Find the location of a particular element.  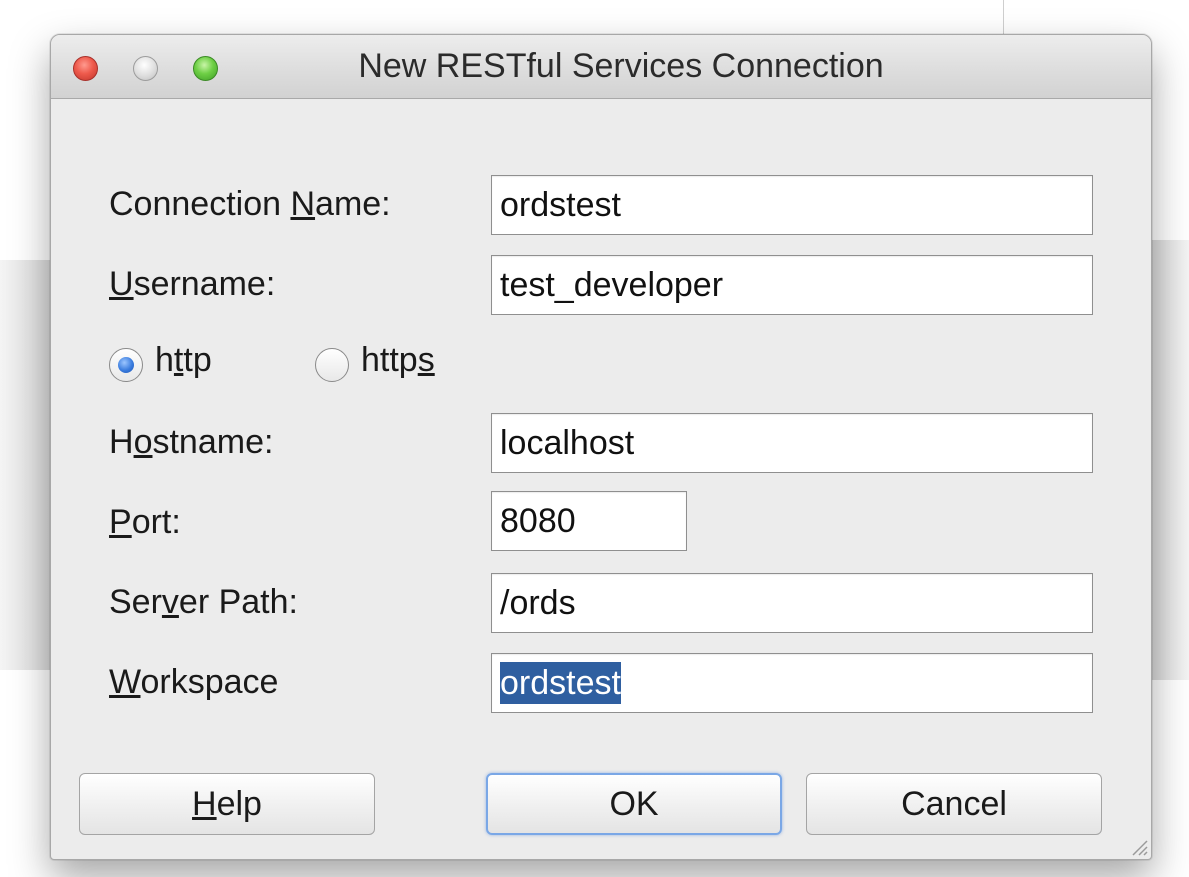

hostname-input: localhost is located at coordinates (792, 443).